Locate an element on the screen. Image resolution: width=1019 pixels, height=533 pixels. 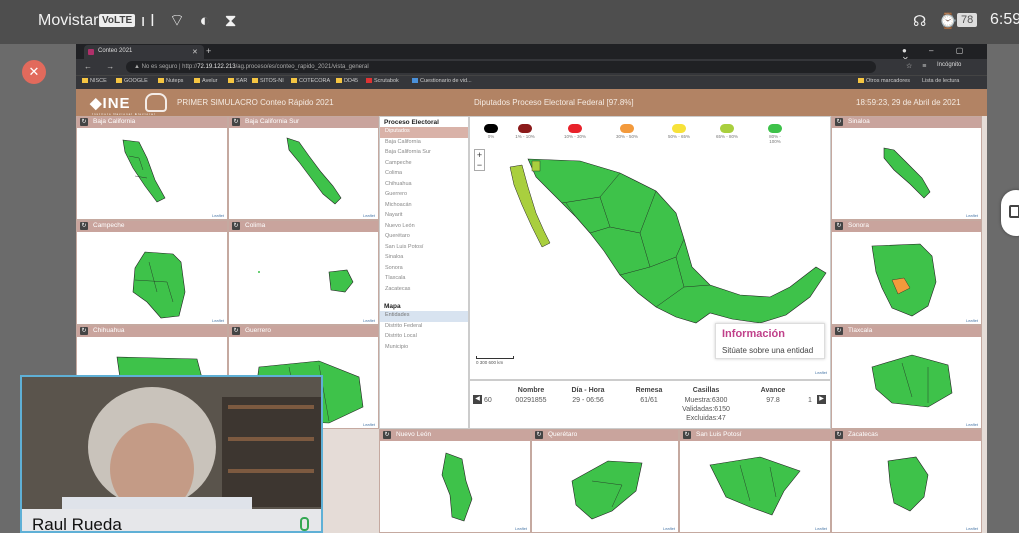
state-map-sinaloa is located at coordinates (907, 173).